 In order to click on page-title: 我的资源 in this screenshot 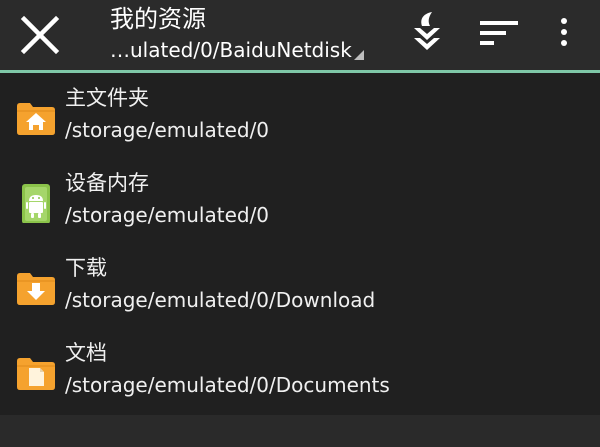, I will do `click(158, 19)`.